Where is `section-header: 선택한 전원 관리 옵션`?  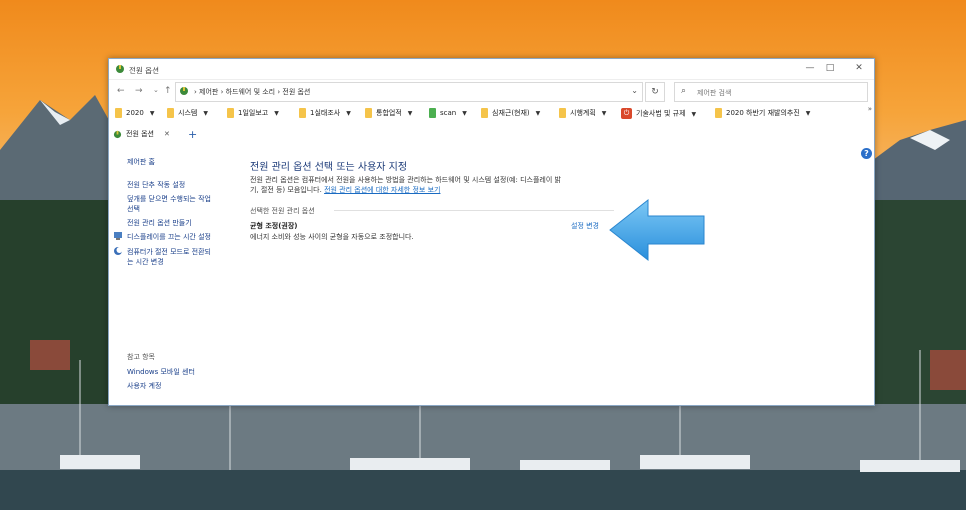 section-header: 선택한 전원 관리 옵션 is located at coordinates (282, 211).